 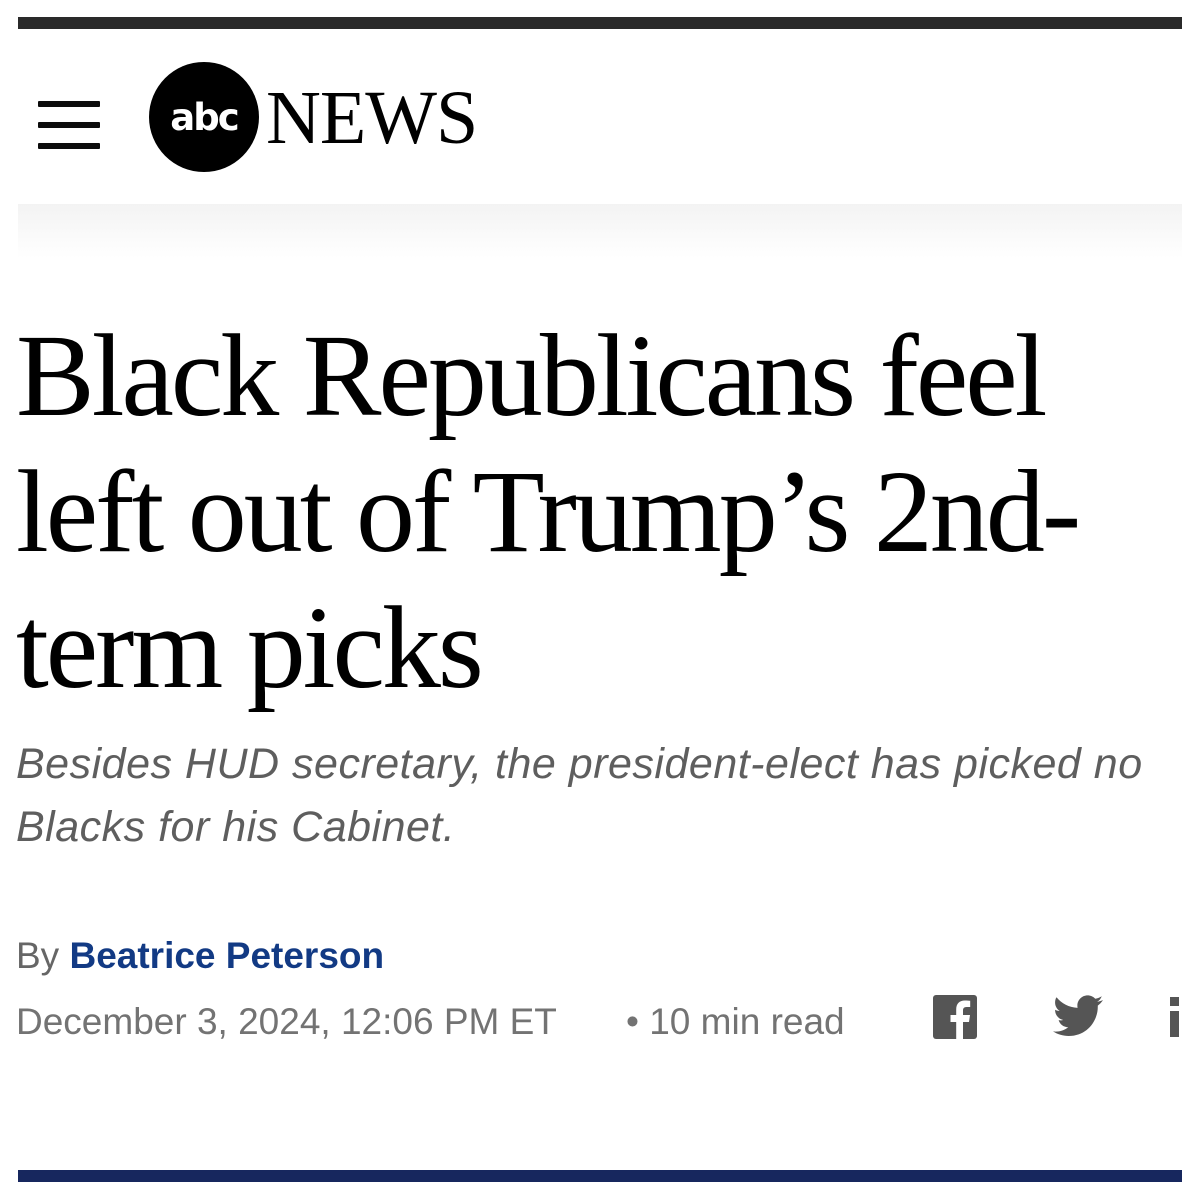 I want to click on author-link: Beatrice Peterson, so click(x=226, y=955).